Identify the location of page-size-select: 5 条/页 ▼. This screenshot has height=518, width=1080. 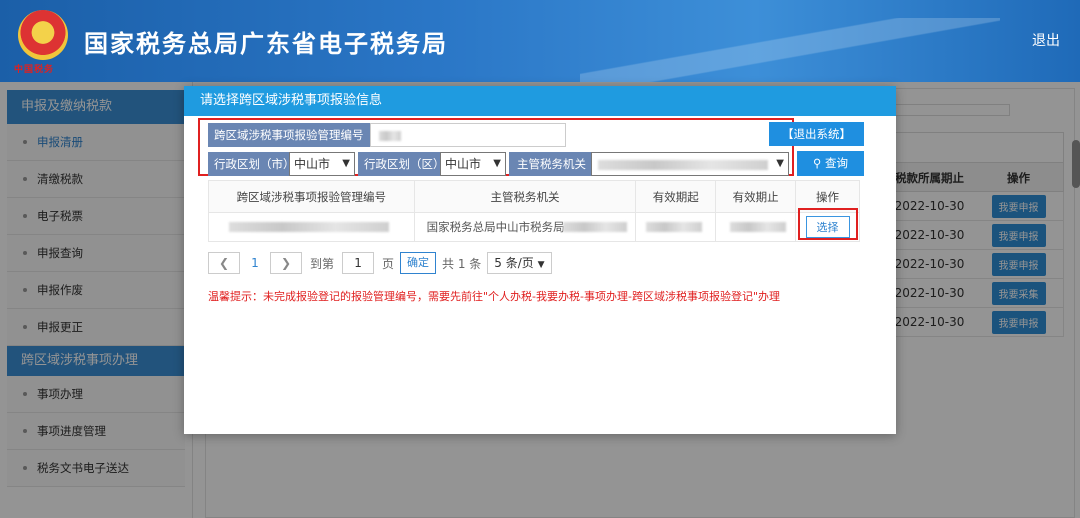
(519, 263).